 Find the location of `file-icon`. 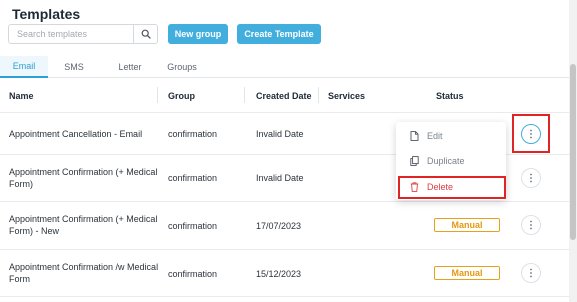

file-icon is located at coordinates (414, 136).